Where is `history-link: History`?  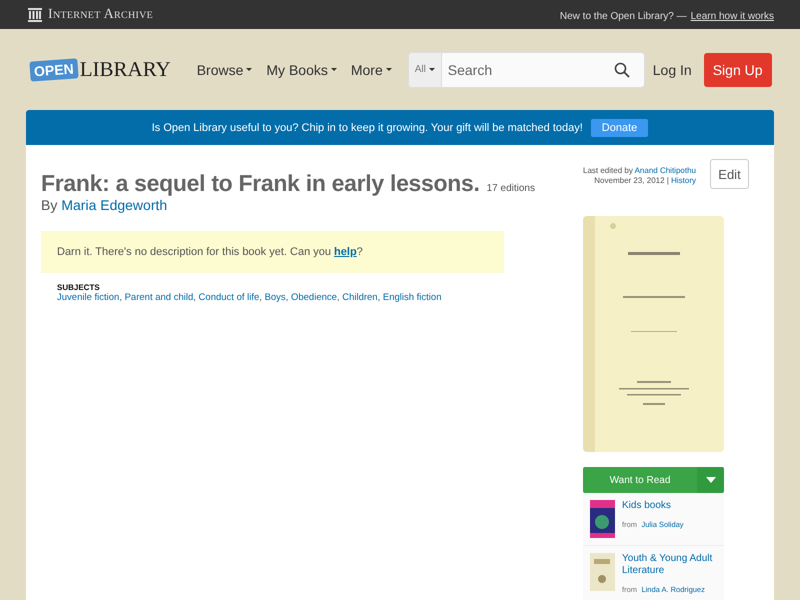 history-link: History is located at coordinates (683, 180).